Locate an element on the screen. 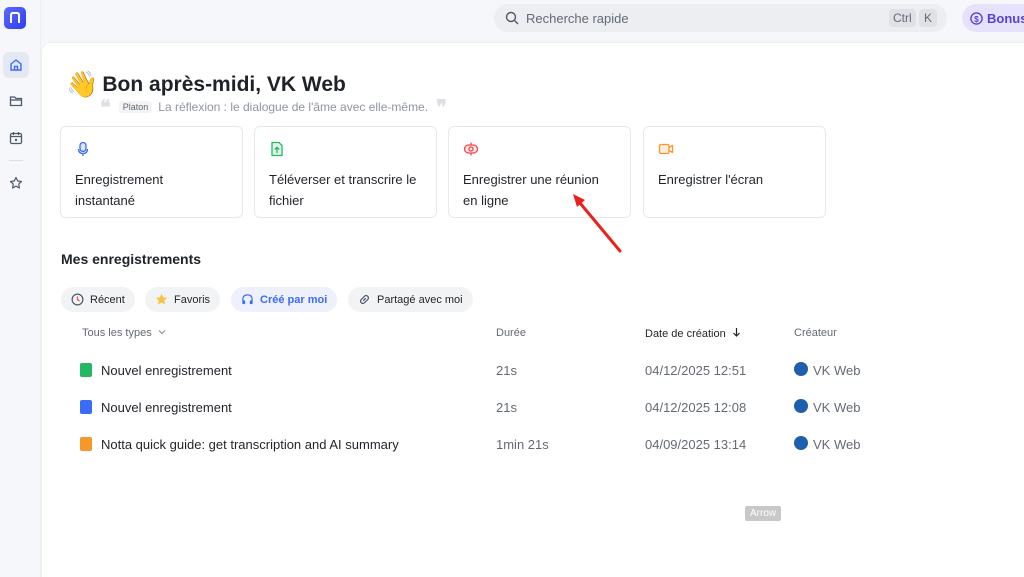  card-label-line2: en ligne is located at coordinates (486, 200).